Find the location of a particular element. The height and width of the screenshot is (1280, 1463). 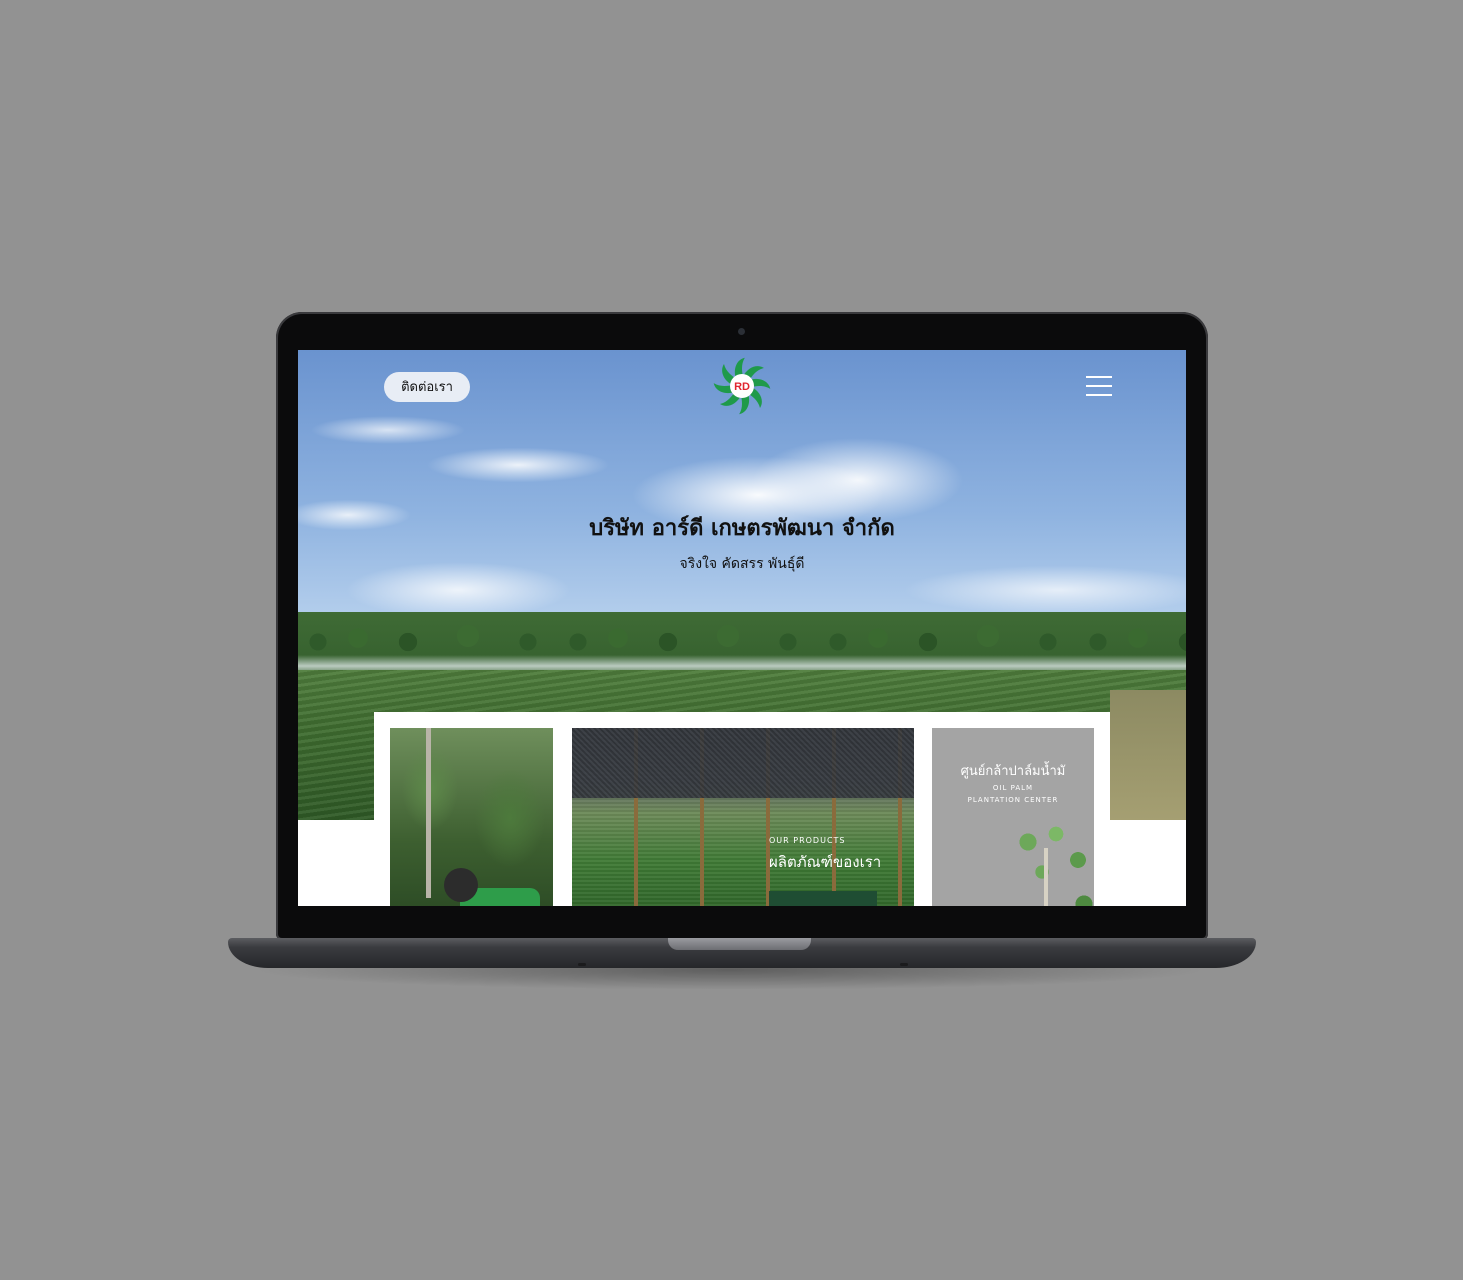

contact-button: ติดต่อเรา is located at coordinates (427, 387).